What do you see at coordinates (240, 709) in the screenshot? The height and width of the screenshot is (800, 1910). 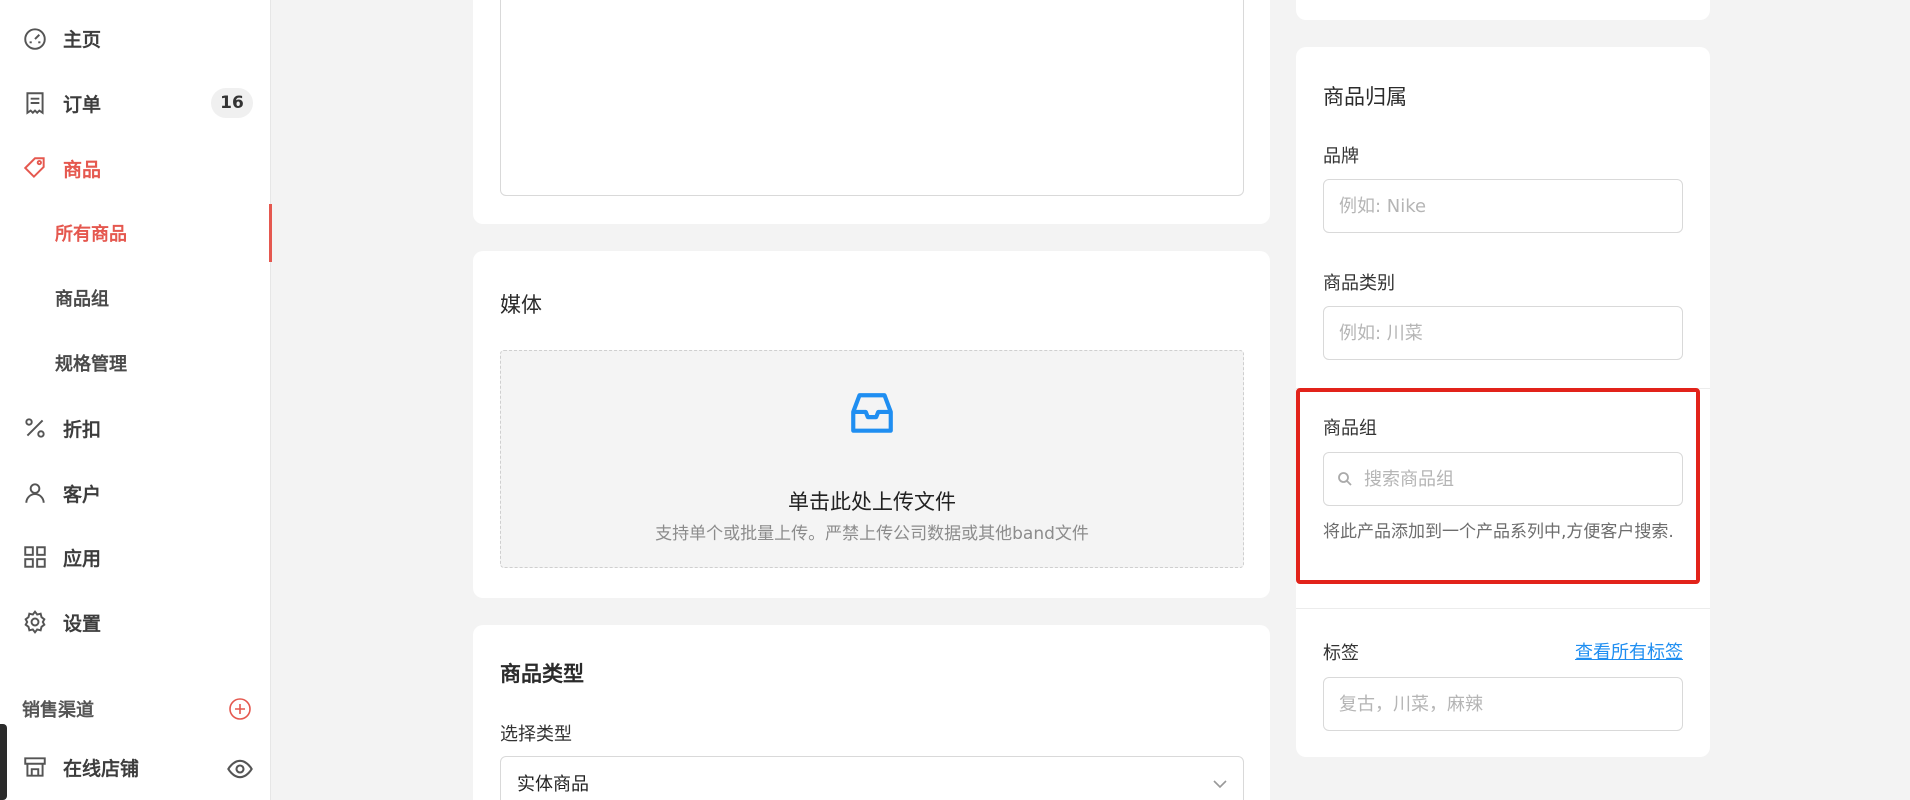 I see `add-channel-icon` at bounding box center [240, 709].